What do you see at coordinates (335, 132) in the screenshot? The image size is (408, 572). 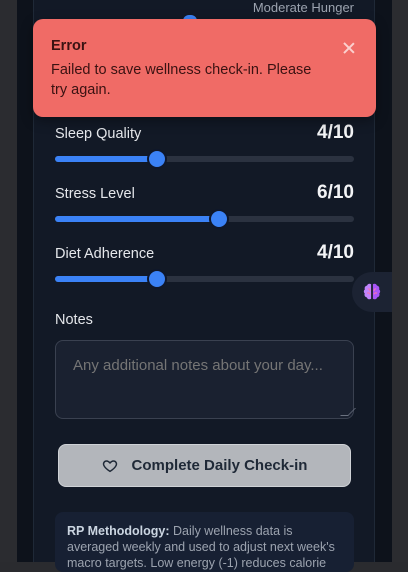 I see `sleep-quality-value: 4/10` at bounding box center [335, 132].